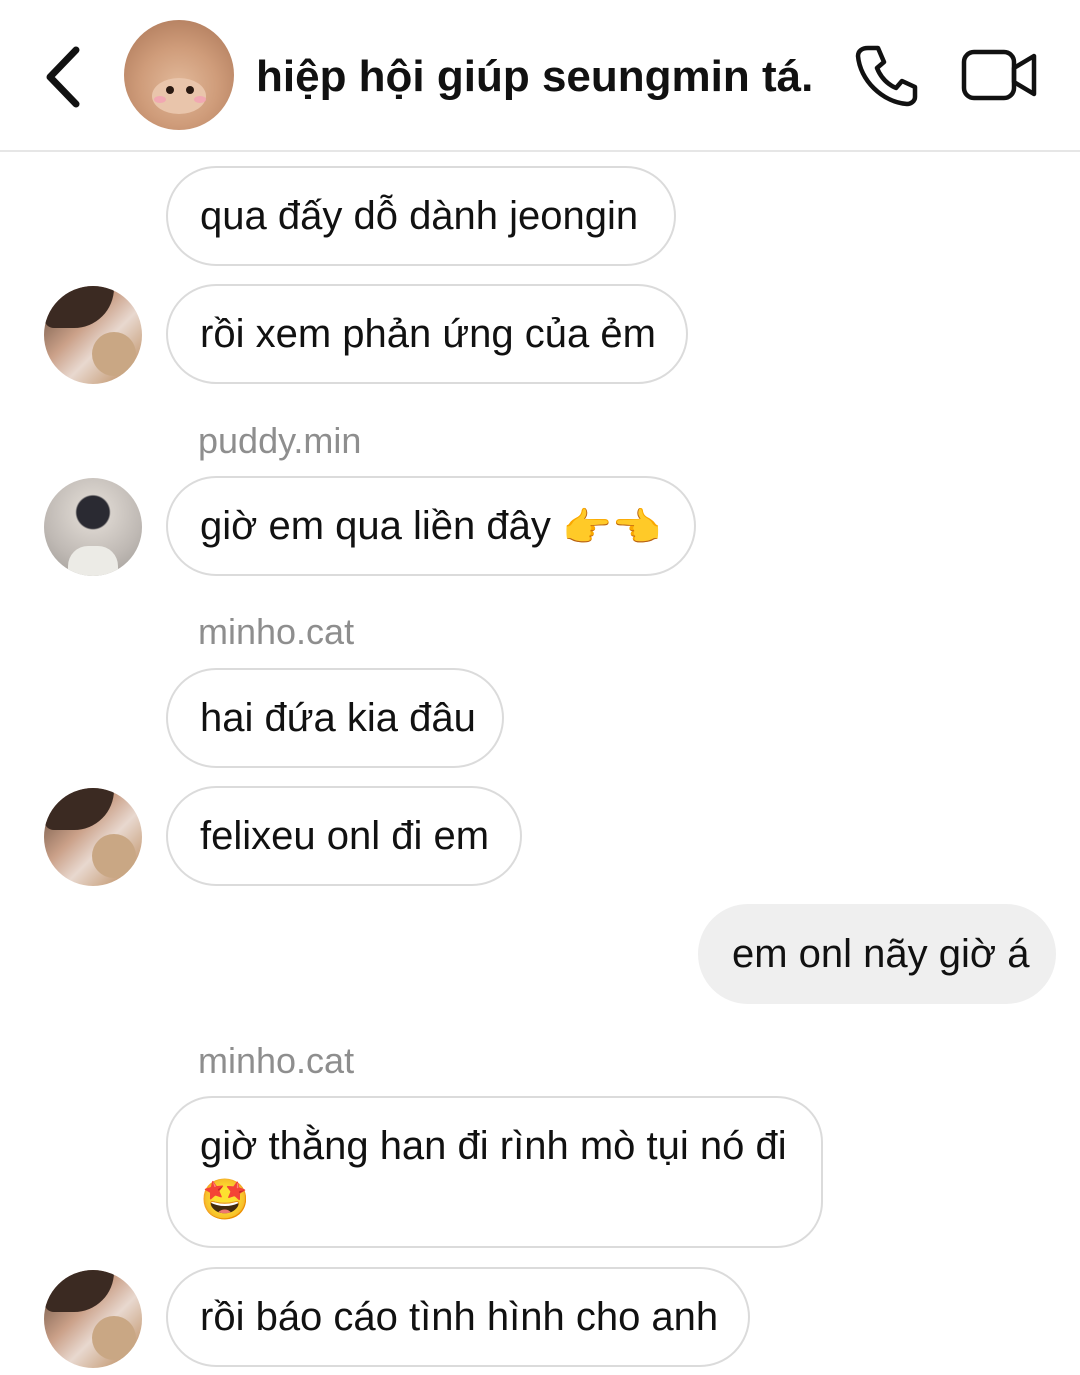  I want to click on chevron-left-icon, so click(63, 77).